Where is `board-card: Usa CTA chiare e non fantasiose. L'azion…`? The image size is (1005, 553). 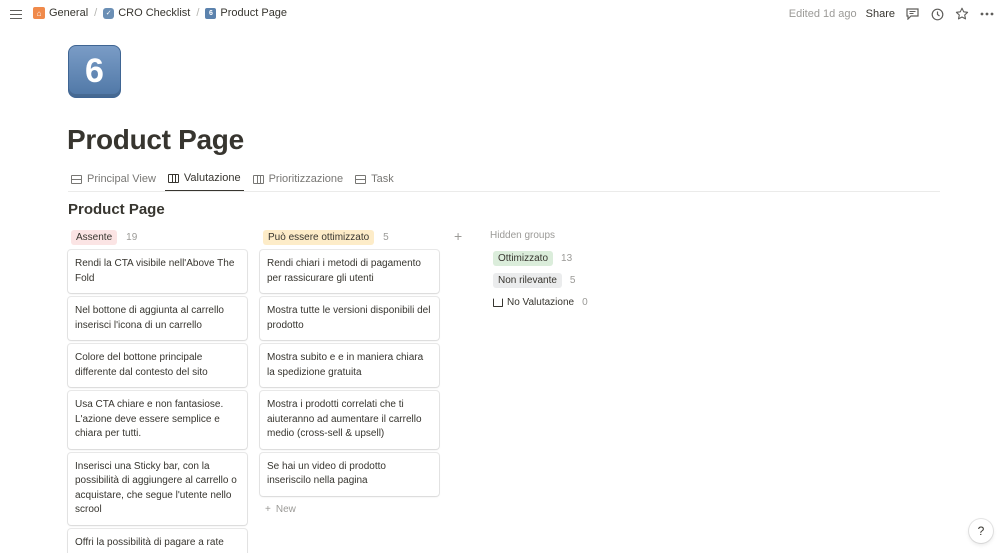 board-card: Usa CTA chiare e non fantasiose. L'azion… is located at coordinates (157, 420).